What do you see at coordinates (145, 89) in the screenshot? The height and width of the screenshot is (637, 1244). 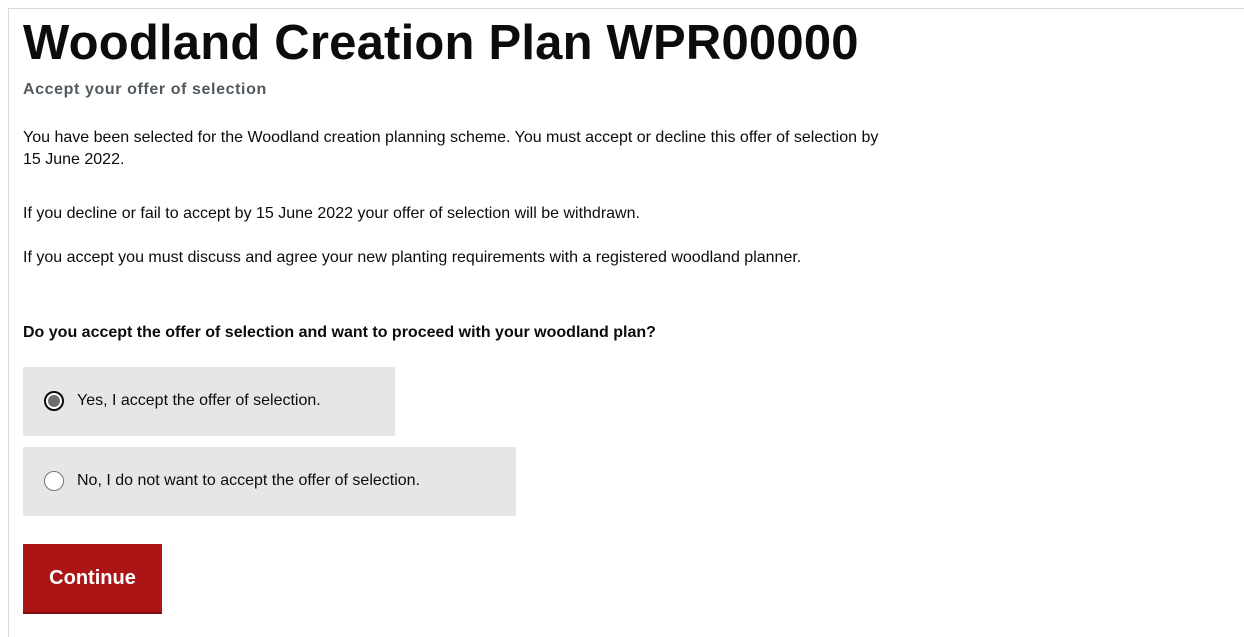 I see `page-subtitle: Accept your offer of selection` at bounding box center [145, 89].